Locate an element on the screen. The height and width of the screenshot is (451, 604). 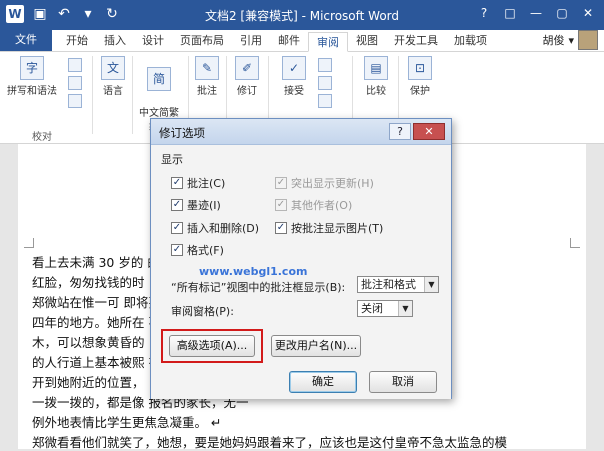
checkbox-pictures-by-comments: ✓ 按批注显示图片(T) is located at coordinates (329, 228).